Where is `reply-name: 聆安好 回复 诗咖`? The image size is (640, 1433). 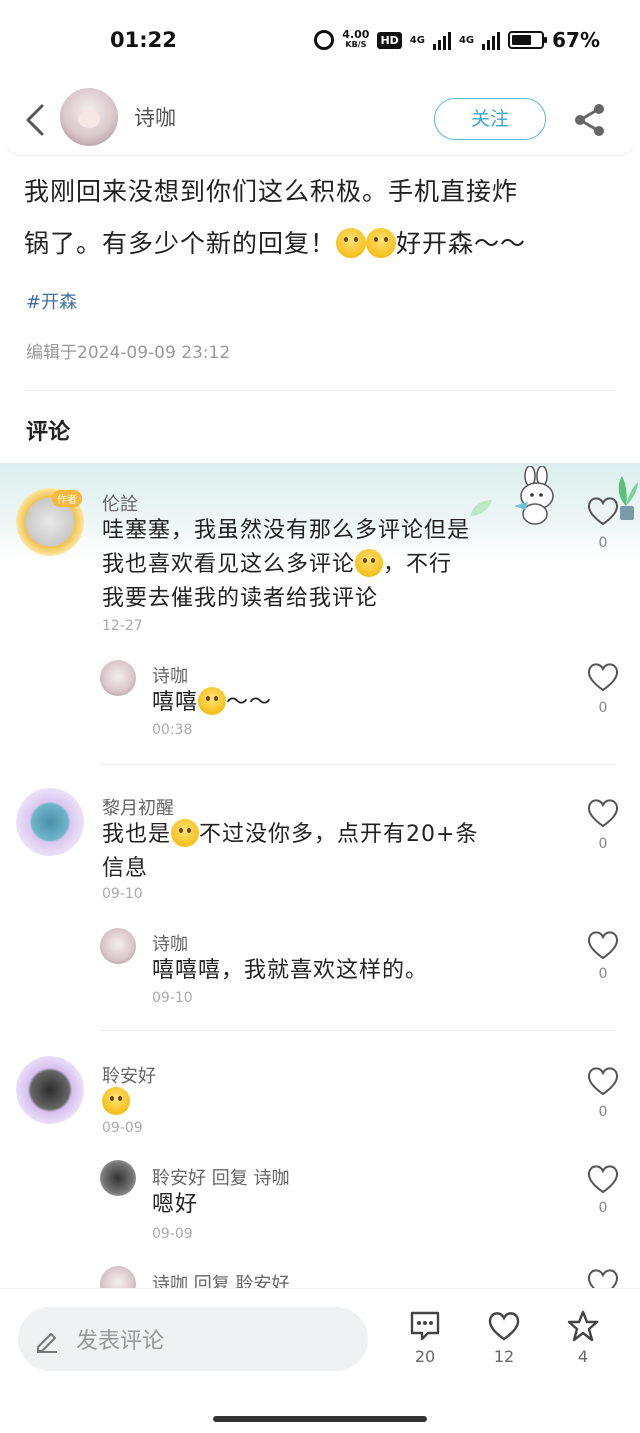
reply-name: 聆安好 回复 诗咖 is located at coordinates (220, 1177).